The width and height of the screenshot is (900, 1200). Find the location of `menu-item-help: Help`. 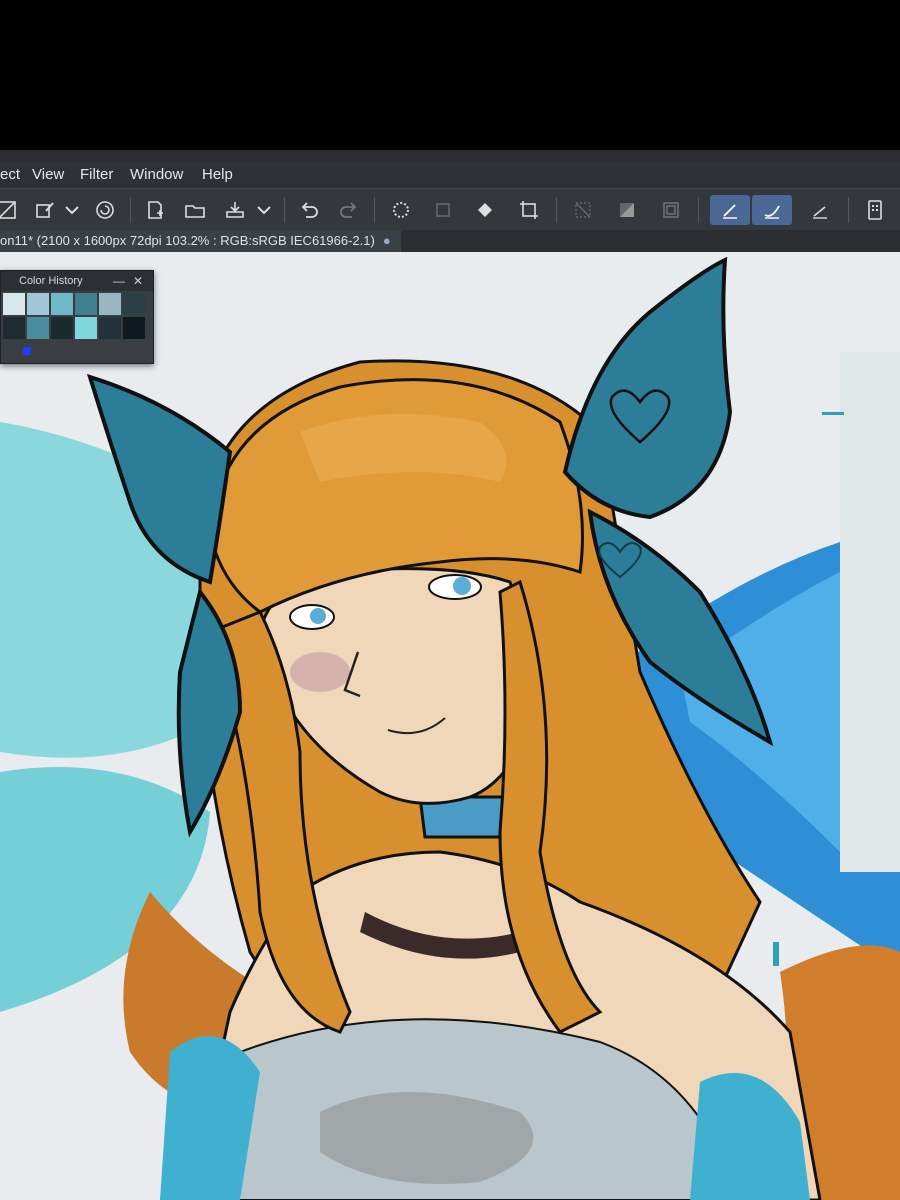

menu-item-help: Help is located at coordinates (217, 174).